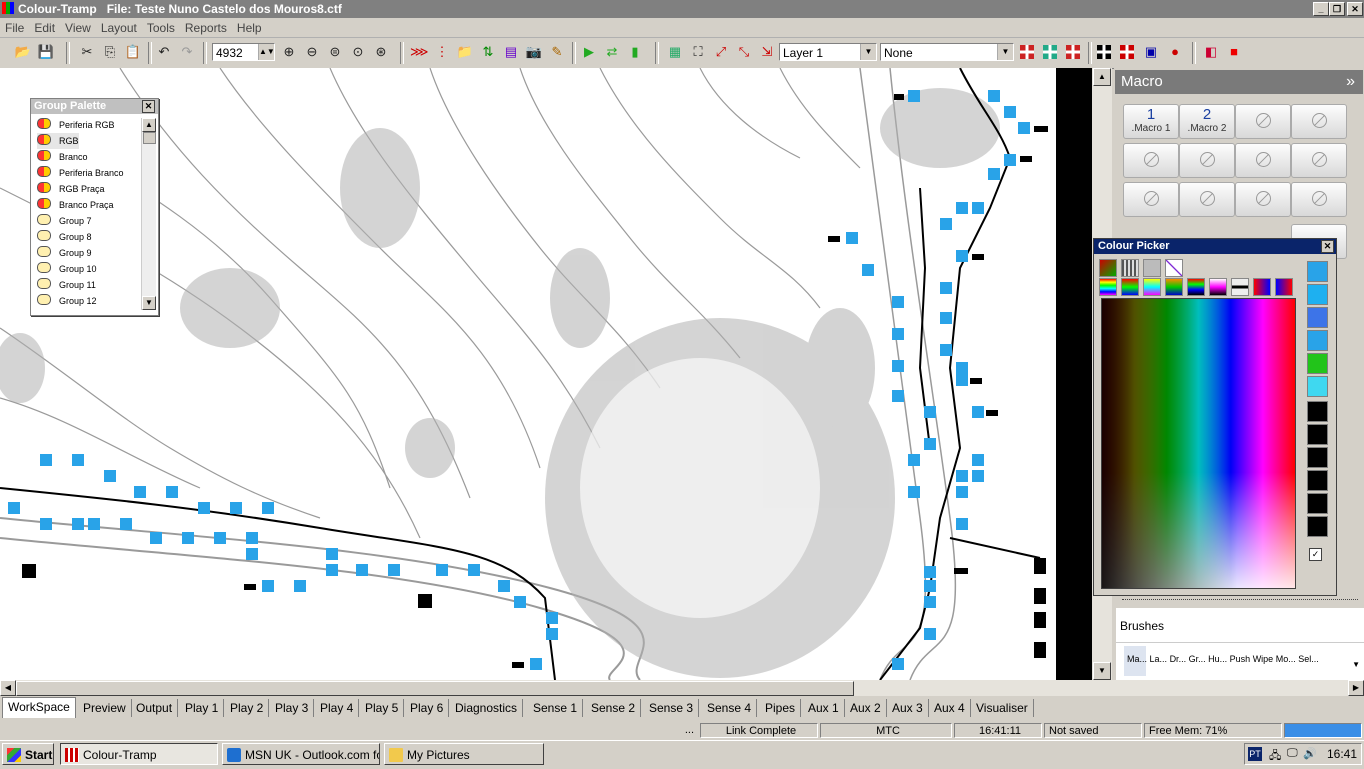  Describe the element at coordinates (105, 708) in the screenshot. I see `tab-preview: Preview` at that location.